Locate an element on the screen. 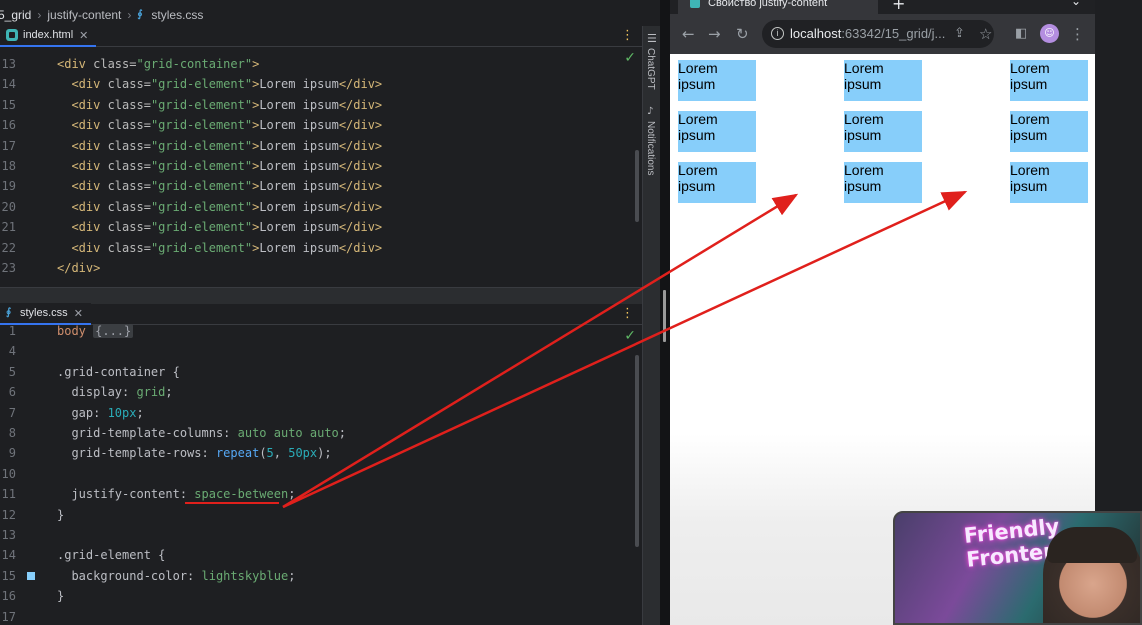 This screenshot has width=1142, height=625. breadcrumb-item-project: 5_grid is located at coordinates (15, 15).